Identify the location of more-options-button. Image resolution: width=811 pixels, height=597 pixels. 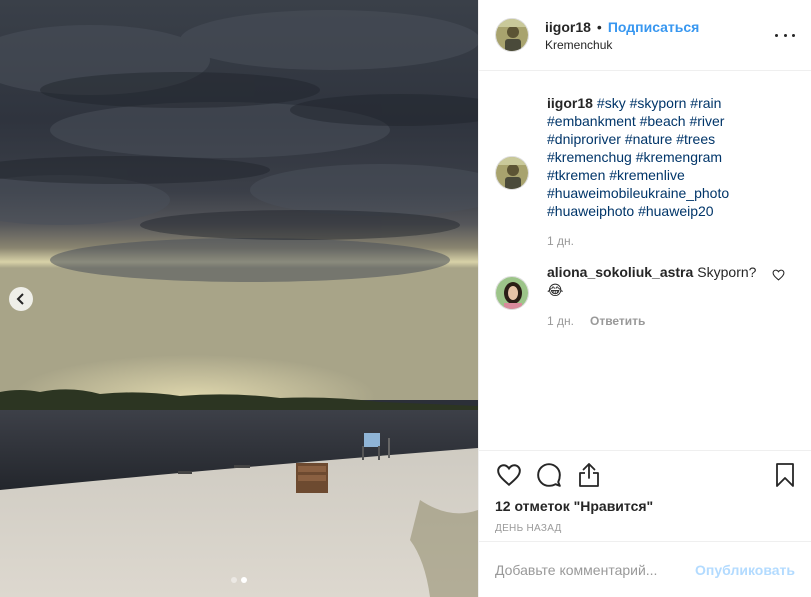
(785, 35).